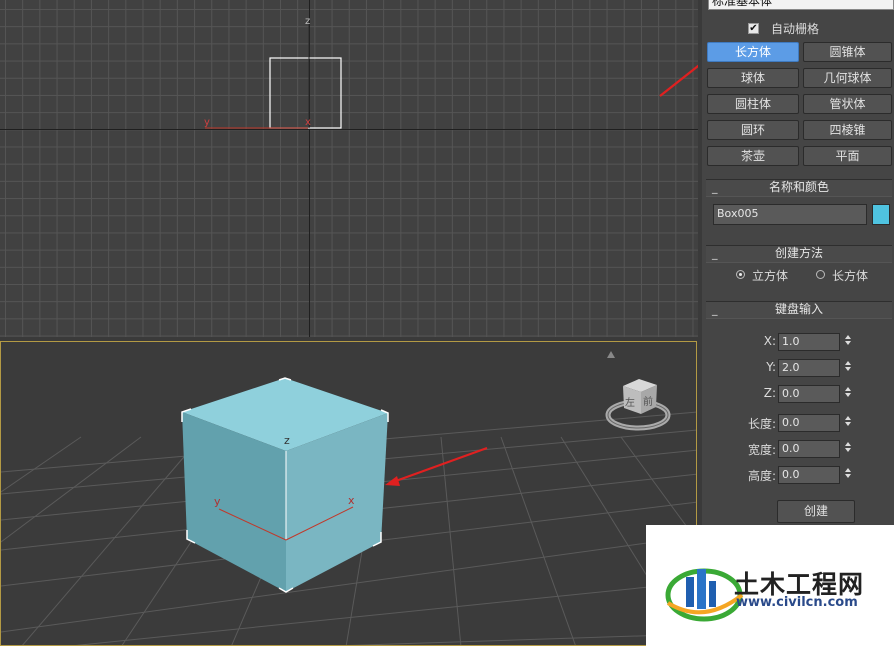  What do you see at coordinates (848, 368) in the screenshot?
I see `spinner-y` at bounding box center [848, 368].